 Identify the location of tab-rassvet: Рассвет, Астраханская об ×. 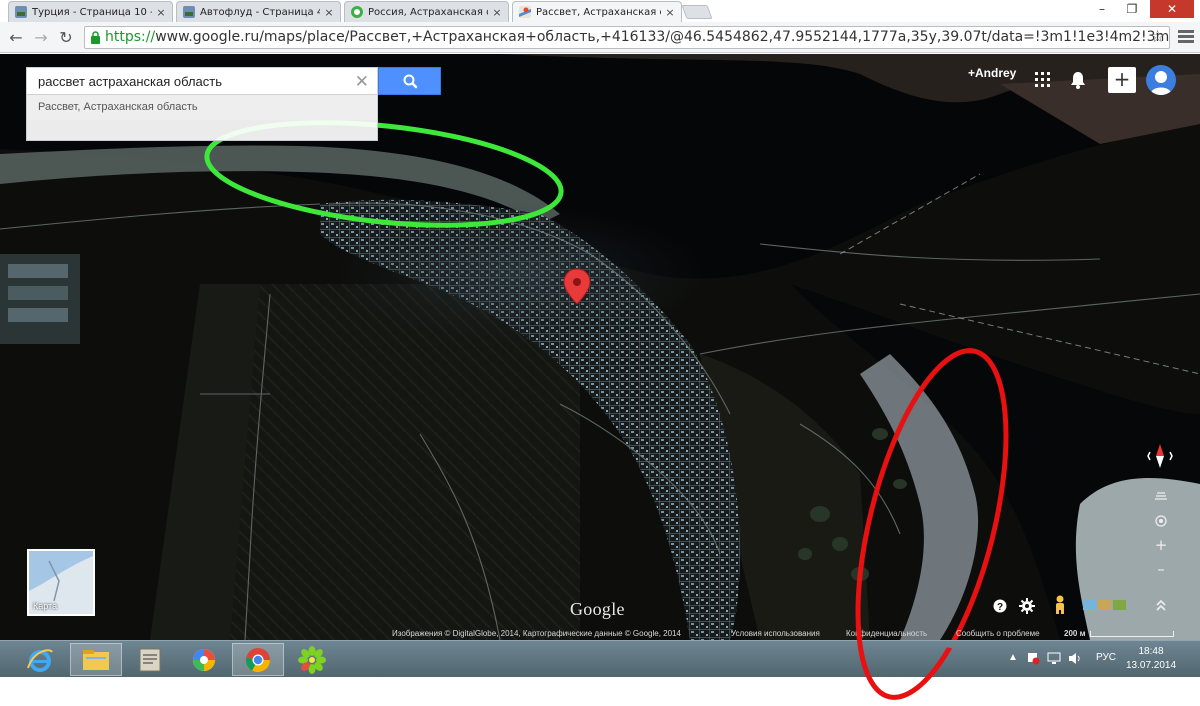
(597, 11).